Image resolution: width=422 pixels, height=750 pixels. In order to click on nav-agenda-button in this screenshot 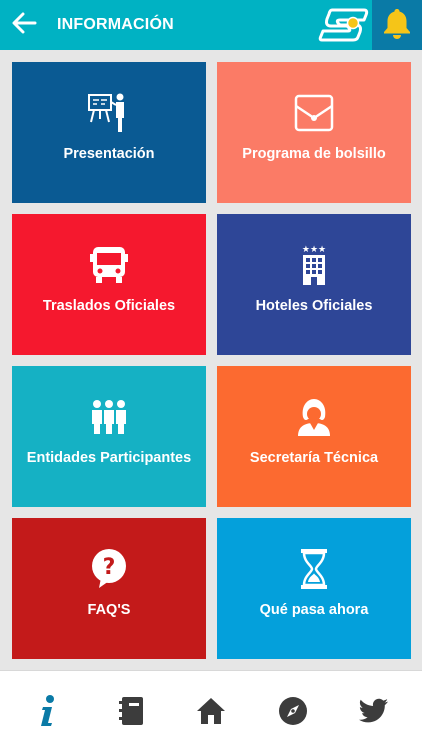, I will do `click(131, 713)`.